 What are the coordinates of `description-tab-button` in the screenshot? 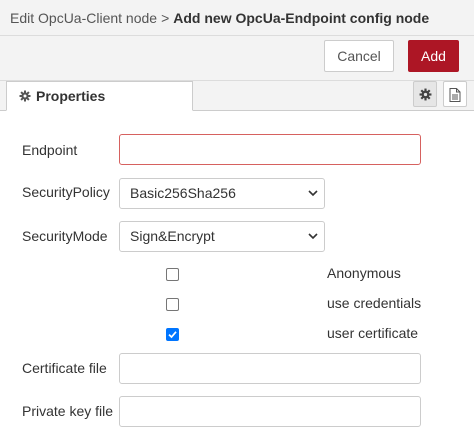 It's located at (455, 94).